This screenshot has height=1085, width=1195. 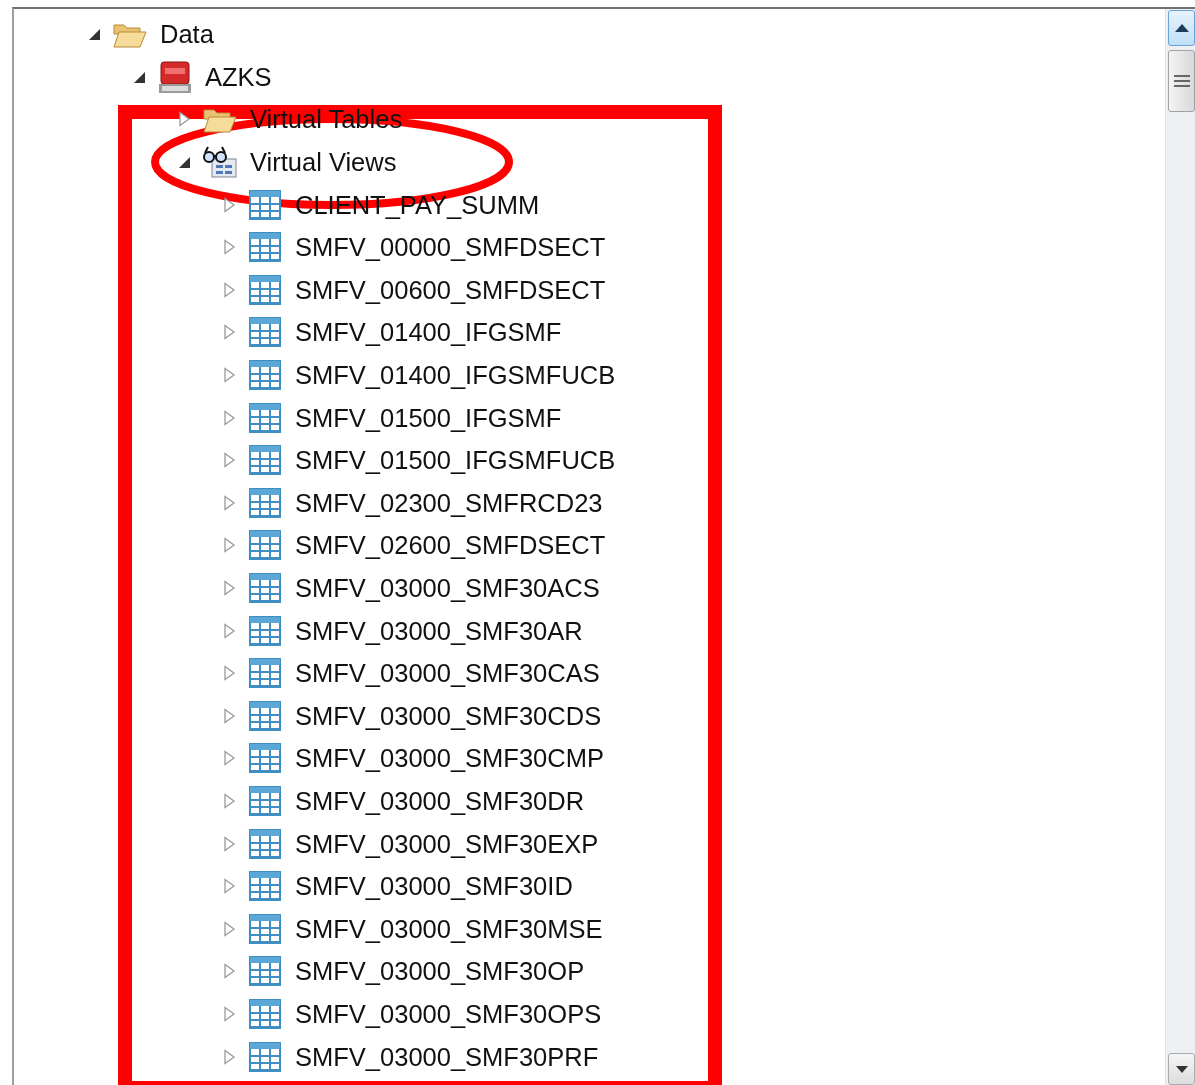 What do you see at coordinates (447, 588) in the screenshot?
I see `tree-item-label: SMFV_03000_SMF30ACS` at bounding box center [447, 588].